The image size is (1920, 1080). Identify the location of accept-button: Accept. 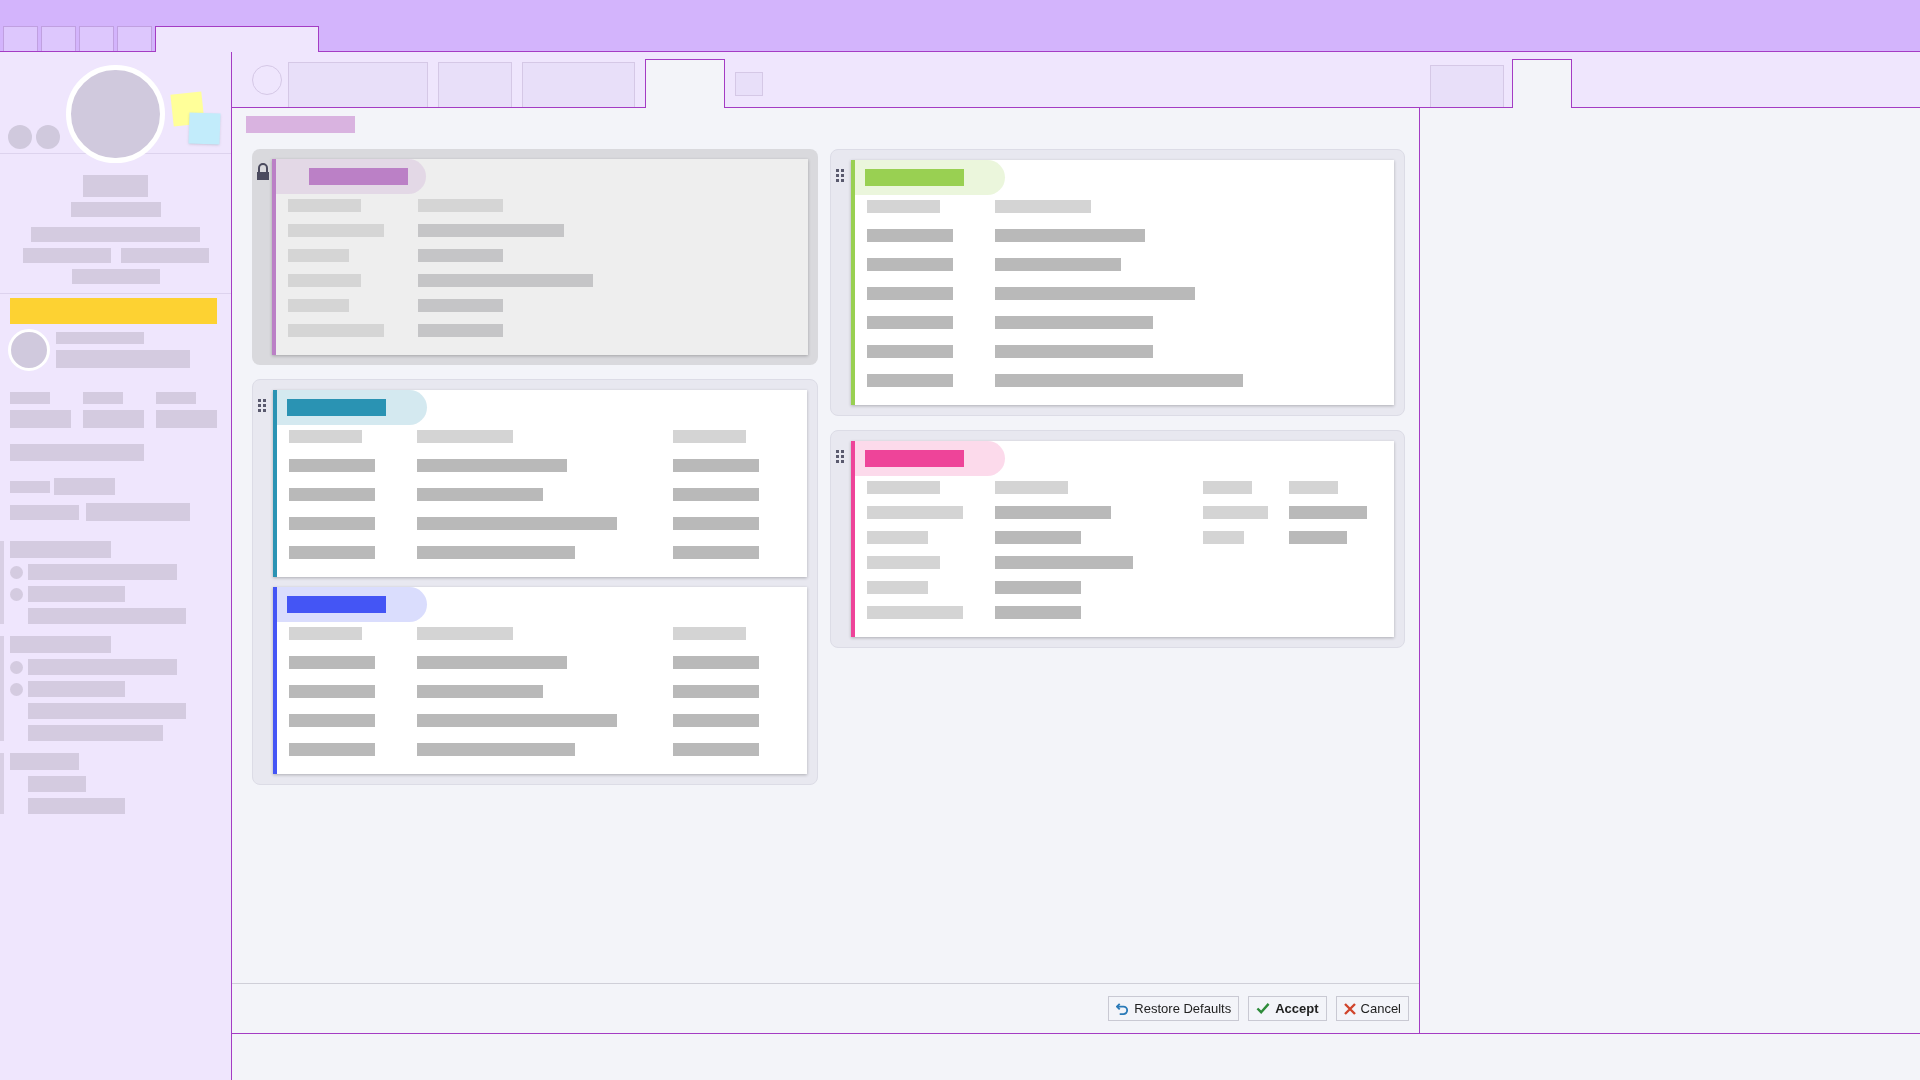
(1287, 1008).